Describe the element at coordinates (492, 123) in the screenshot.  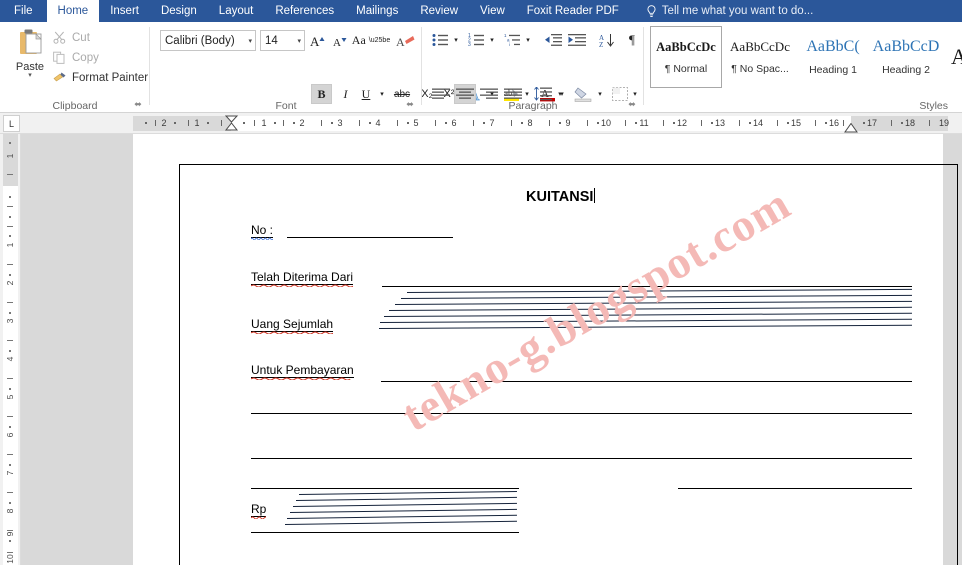
I see `ruler-tick: 7` at that location.